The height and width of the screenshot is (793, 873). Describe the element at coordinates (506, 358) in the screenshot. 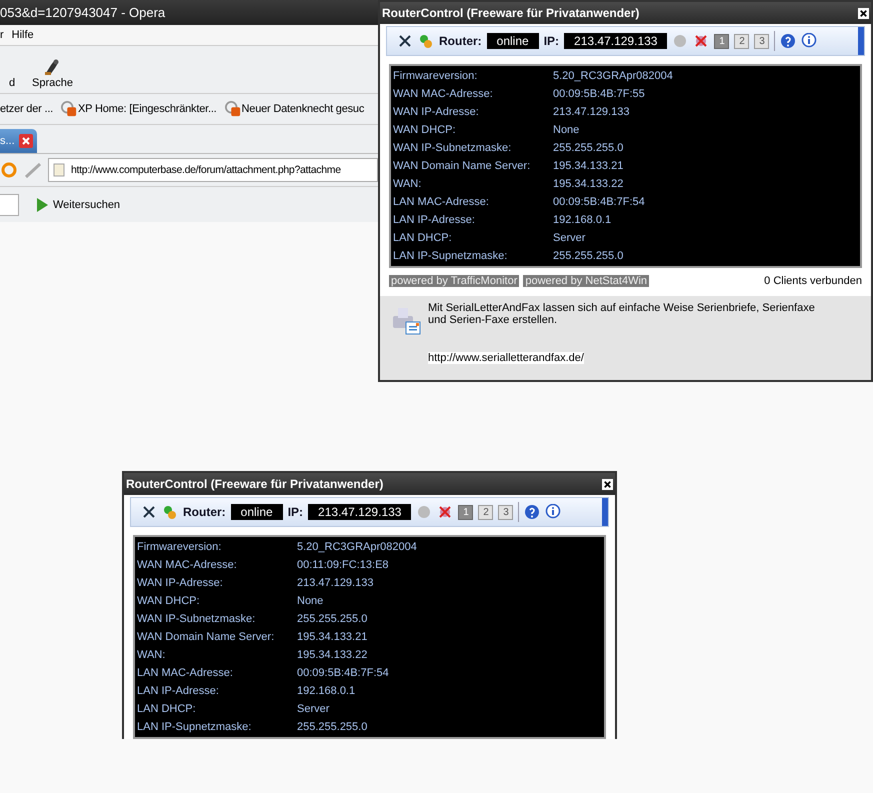

I see `ad-link: http://www.serialletterandfax.de/` at that location.